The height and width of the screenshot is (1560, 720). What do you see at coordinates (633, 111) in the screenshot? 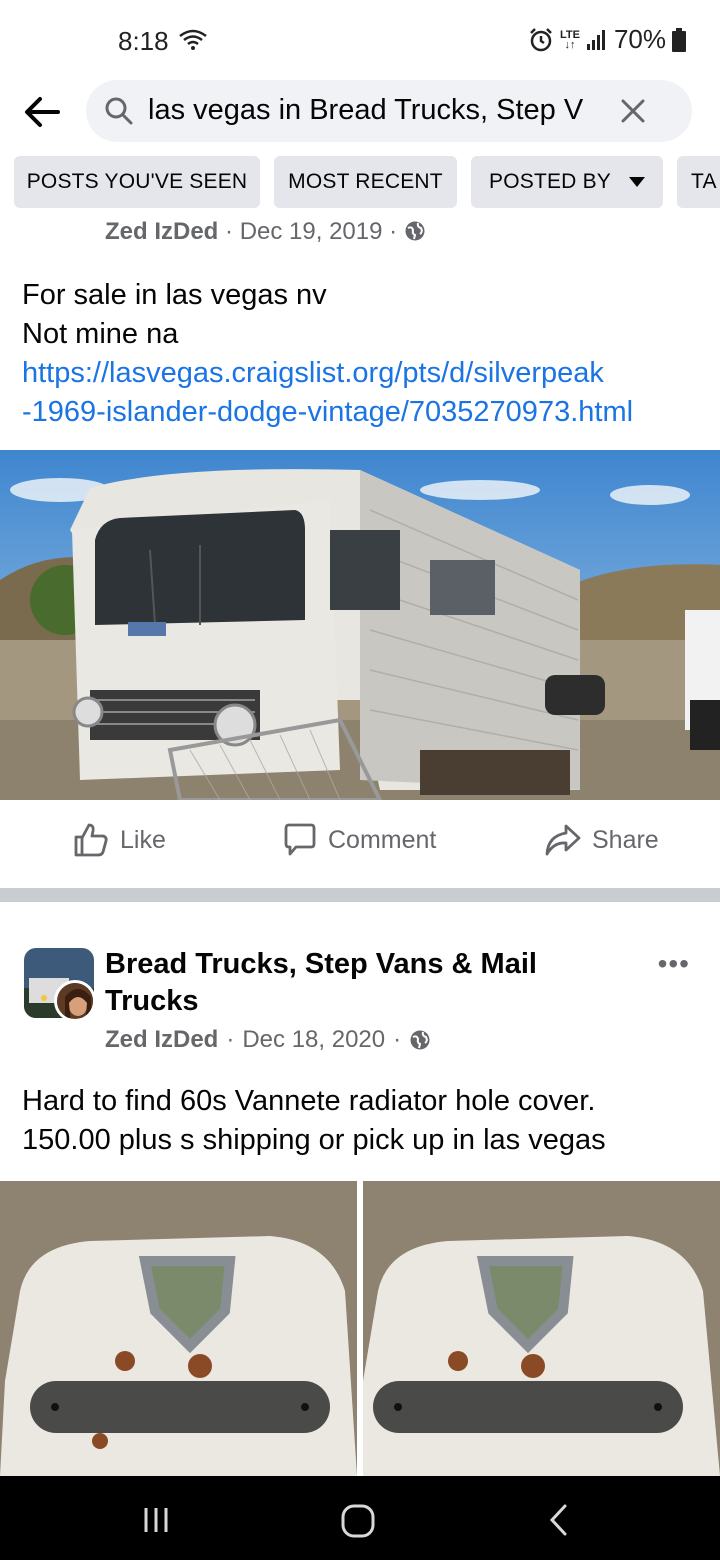
I see `clear-search-icon` at bounding box center [633, 111].